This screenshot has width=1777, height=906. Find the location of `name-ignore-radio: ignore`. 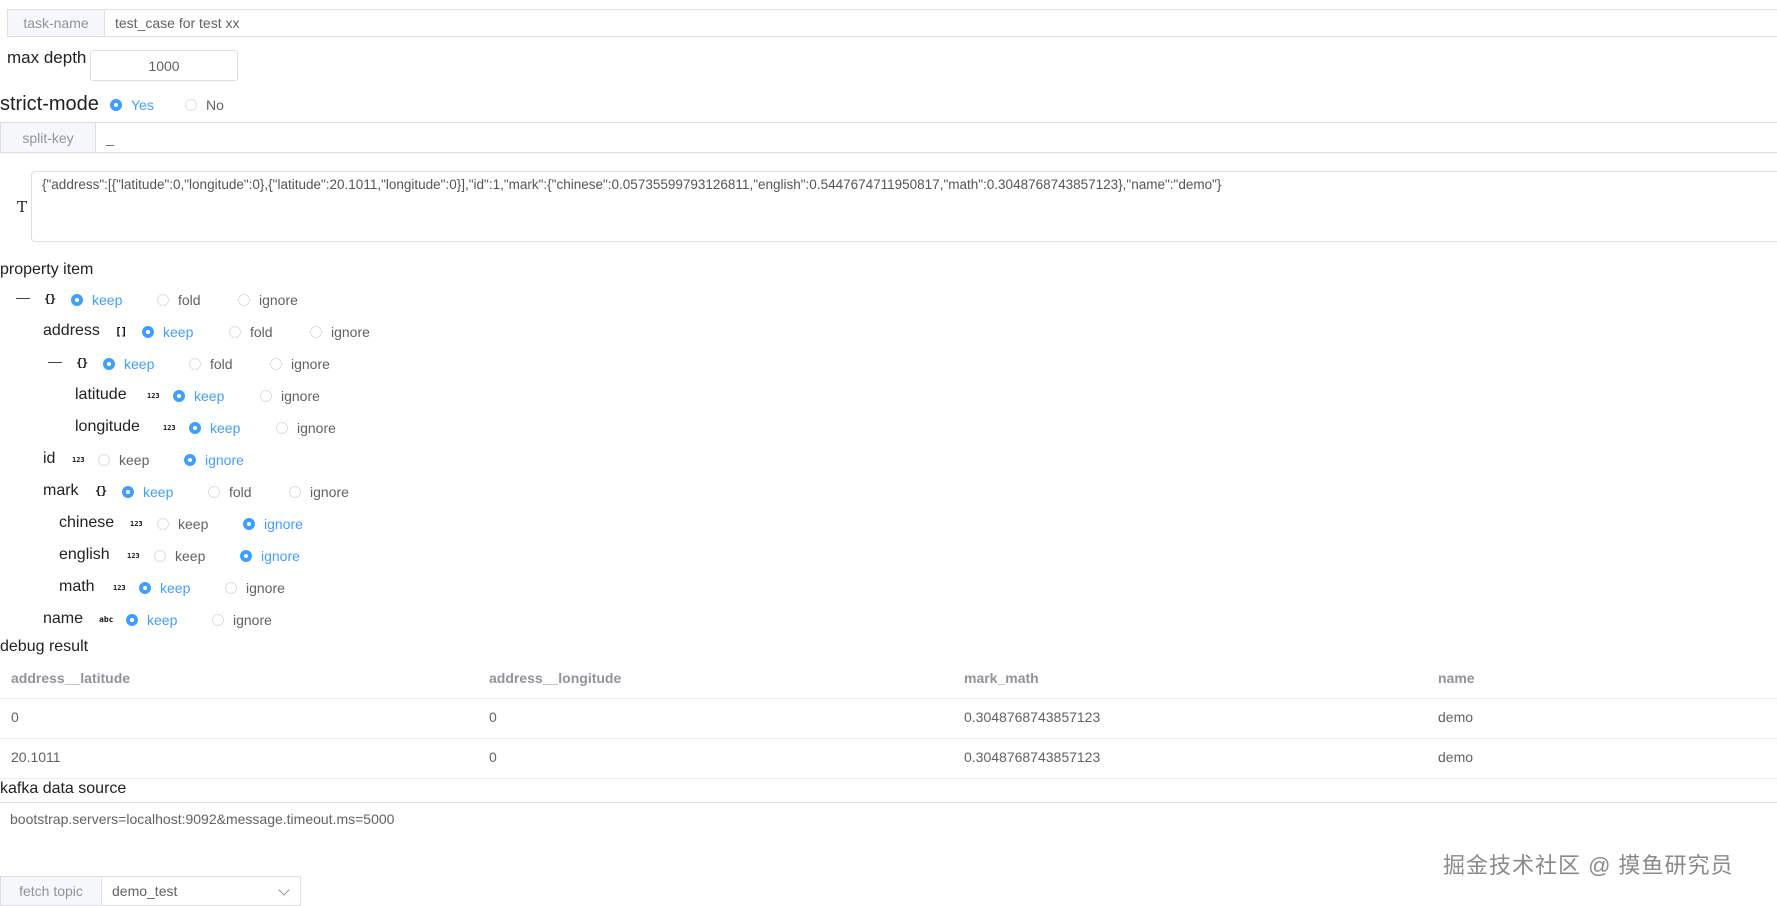

name-ignore-radio: ignore is located at coordinates (242, 620).